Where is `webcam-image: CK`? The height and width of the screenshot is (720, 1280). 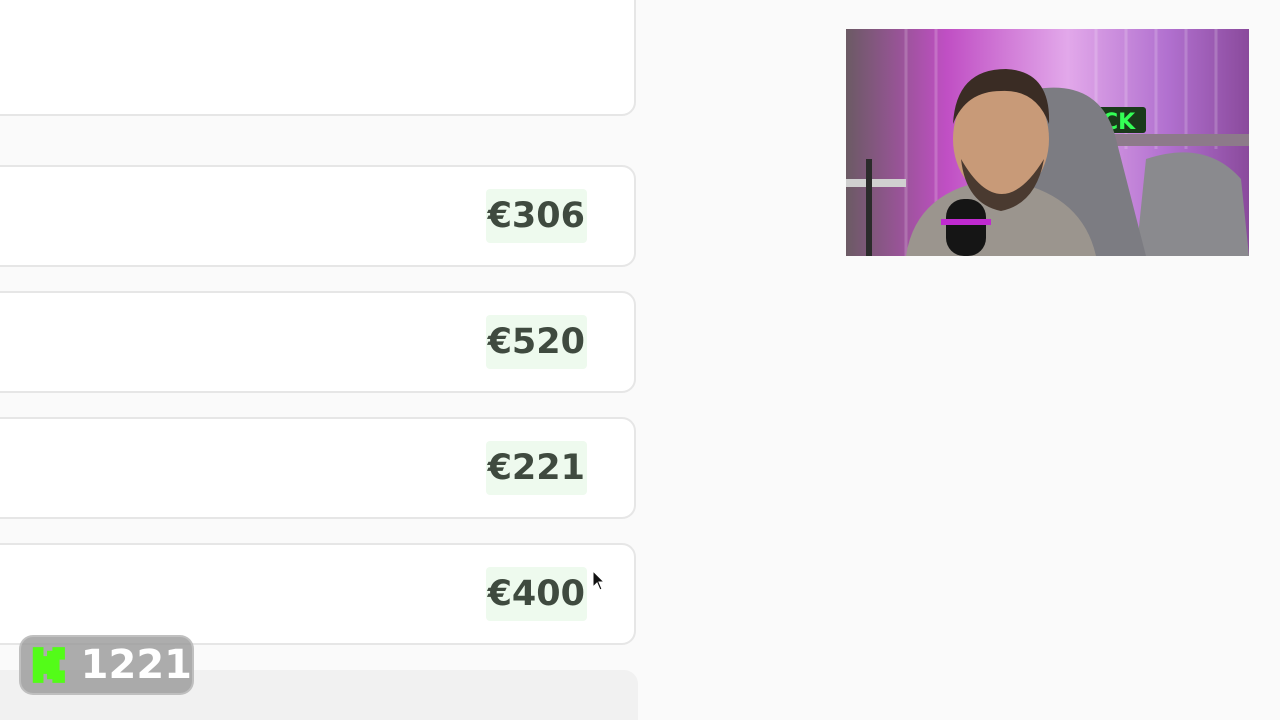 webcam-image: CK is located at coordinates (1047, 142).